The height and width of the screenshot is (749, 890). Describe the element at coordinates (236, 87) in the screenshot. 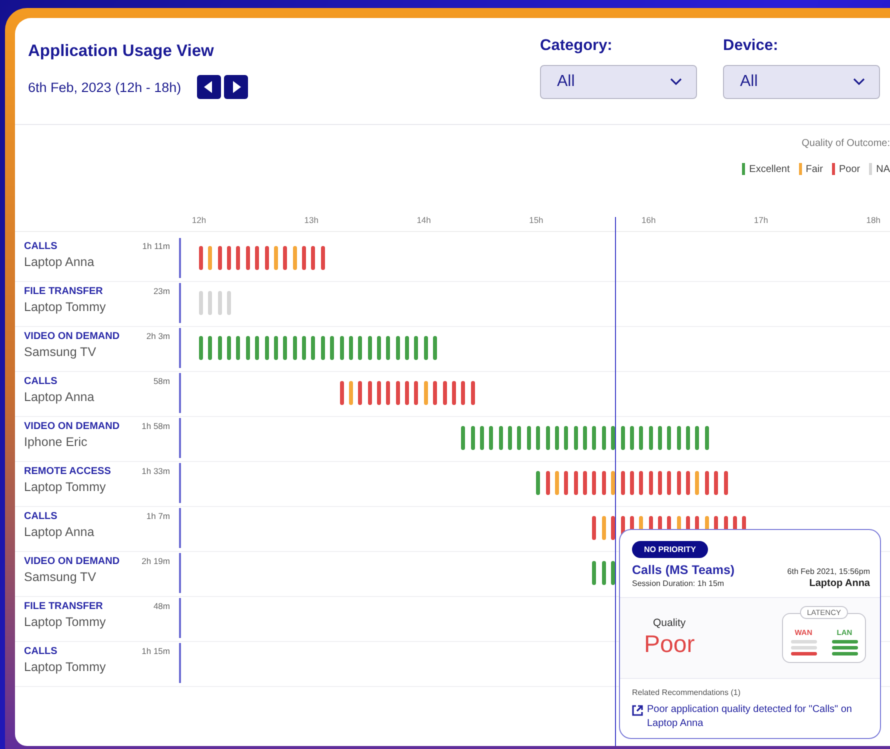

I see `next-button` at that location.